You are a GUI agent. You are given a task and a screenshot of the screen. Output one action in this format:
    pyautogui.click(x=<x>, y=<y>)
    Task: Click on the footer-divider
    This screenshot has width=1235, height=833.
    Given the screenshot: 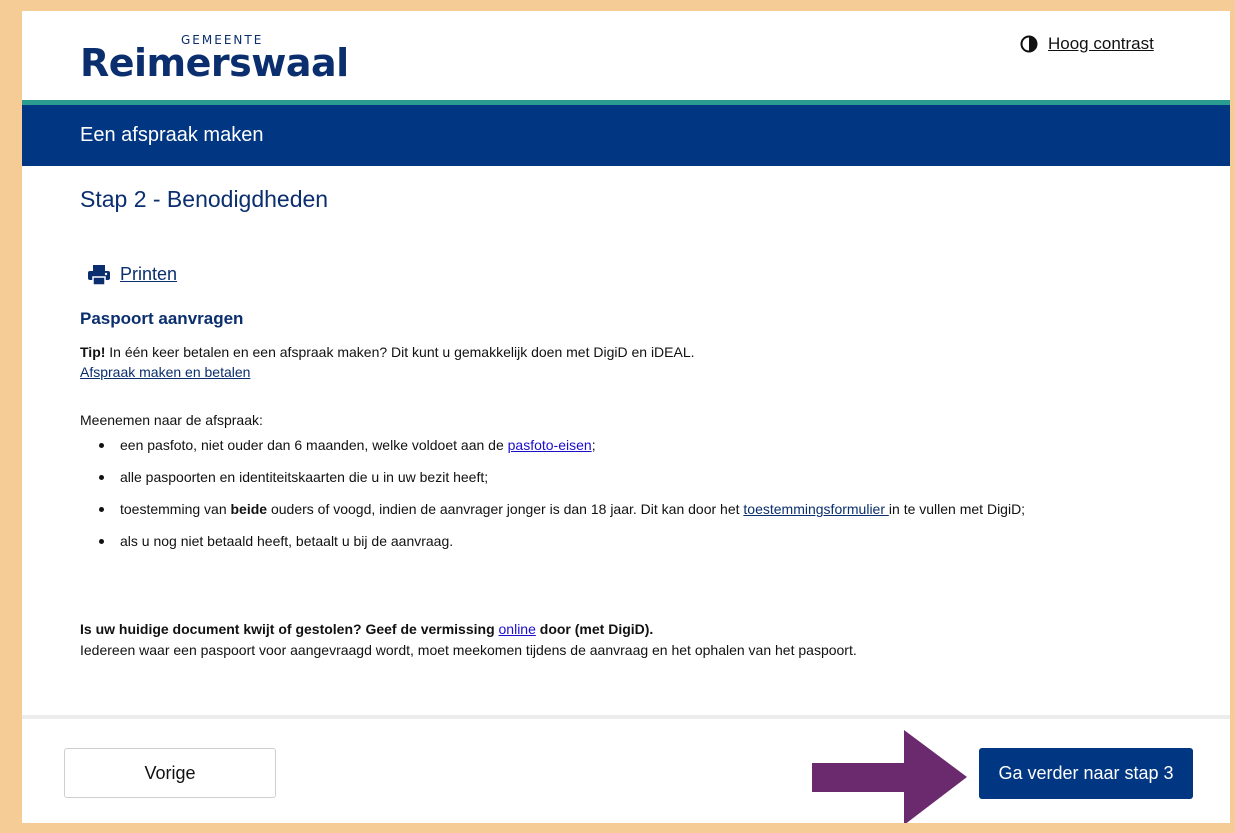 What is the action you would take?
    pyautogui.click(x=626, y=717)
    